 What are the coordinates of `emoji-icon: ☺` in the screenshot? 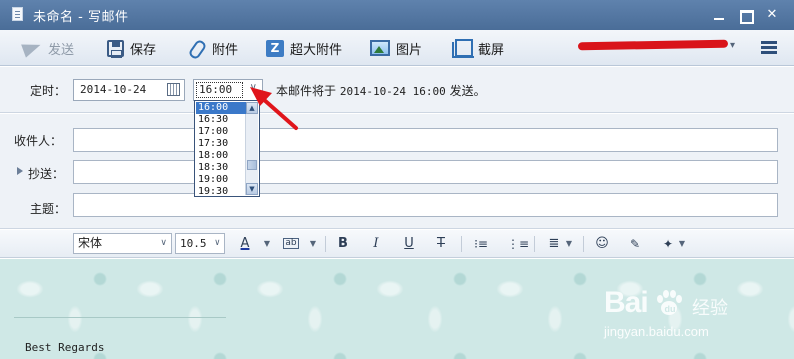 It's located at (602, 244).